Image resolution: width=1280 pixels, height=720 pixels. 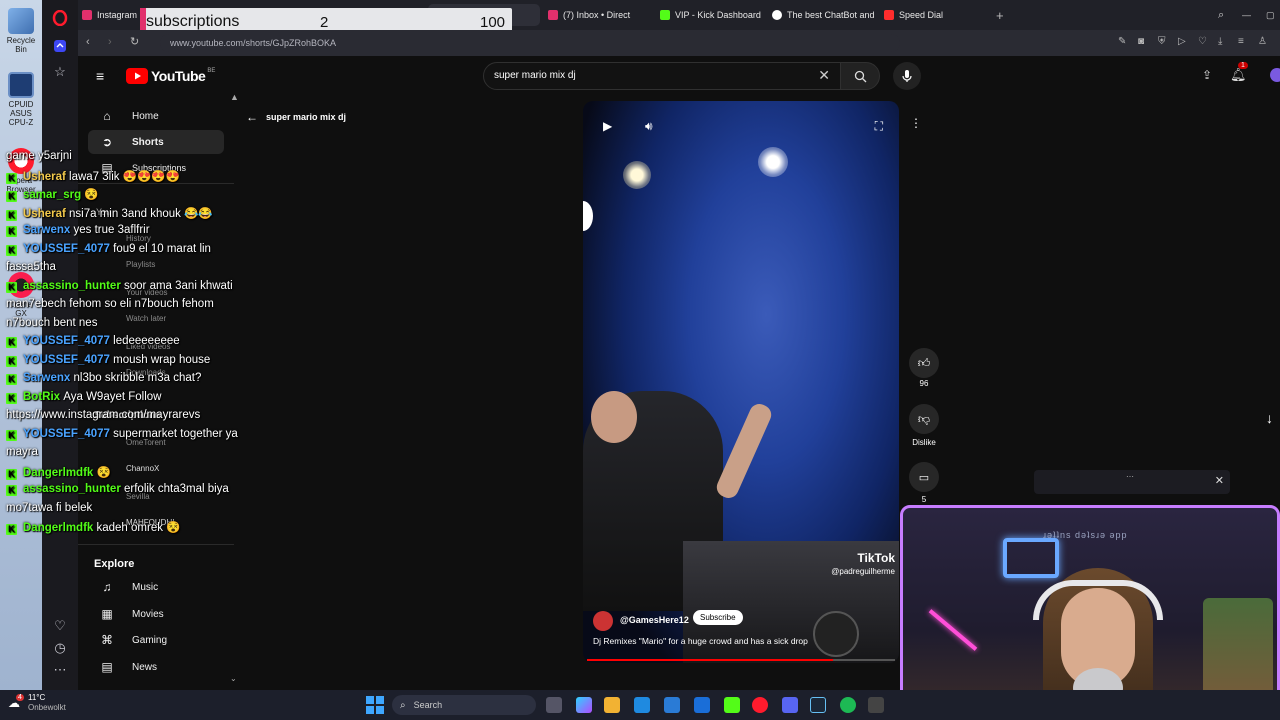 What do you see at coordinates (600, 15) in the screenshot?
I see `tab-inbox: (7) Inbox • Direct` at bounding box center [600, 15].